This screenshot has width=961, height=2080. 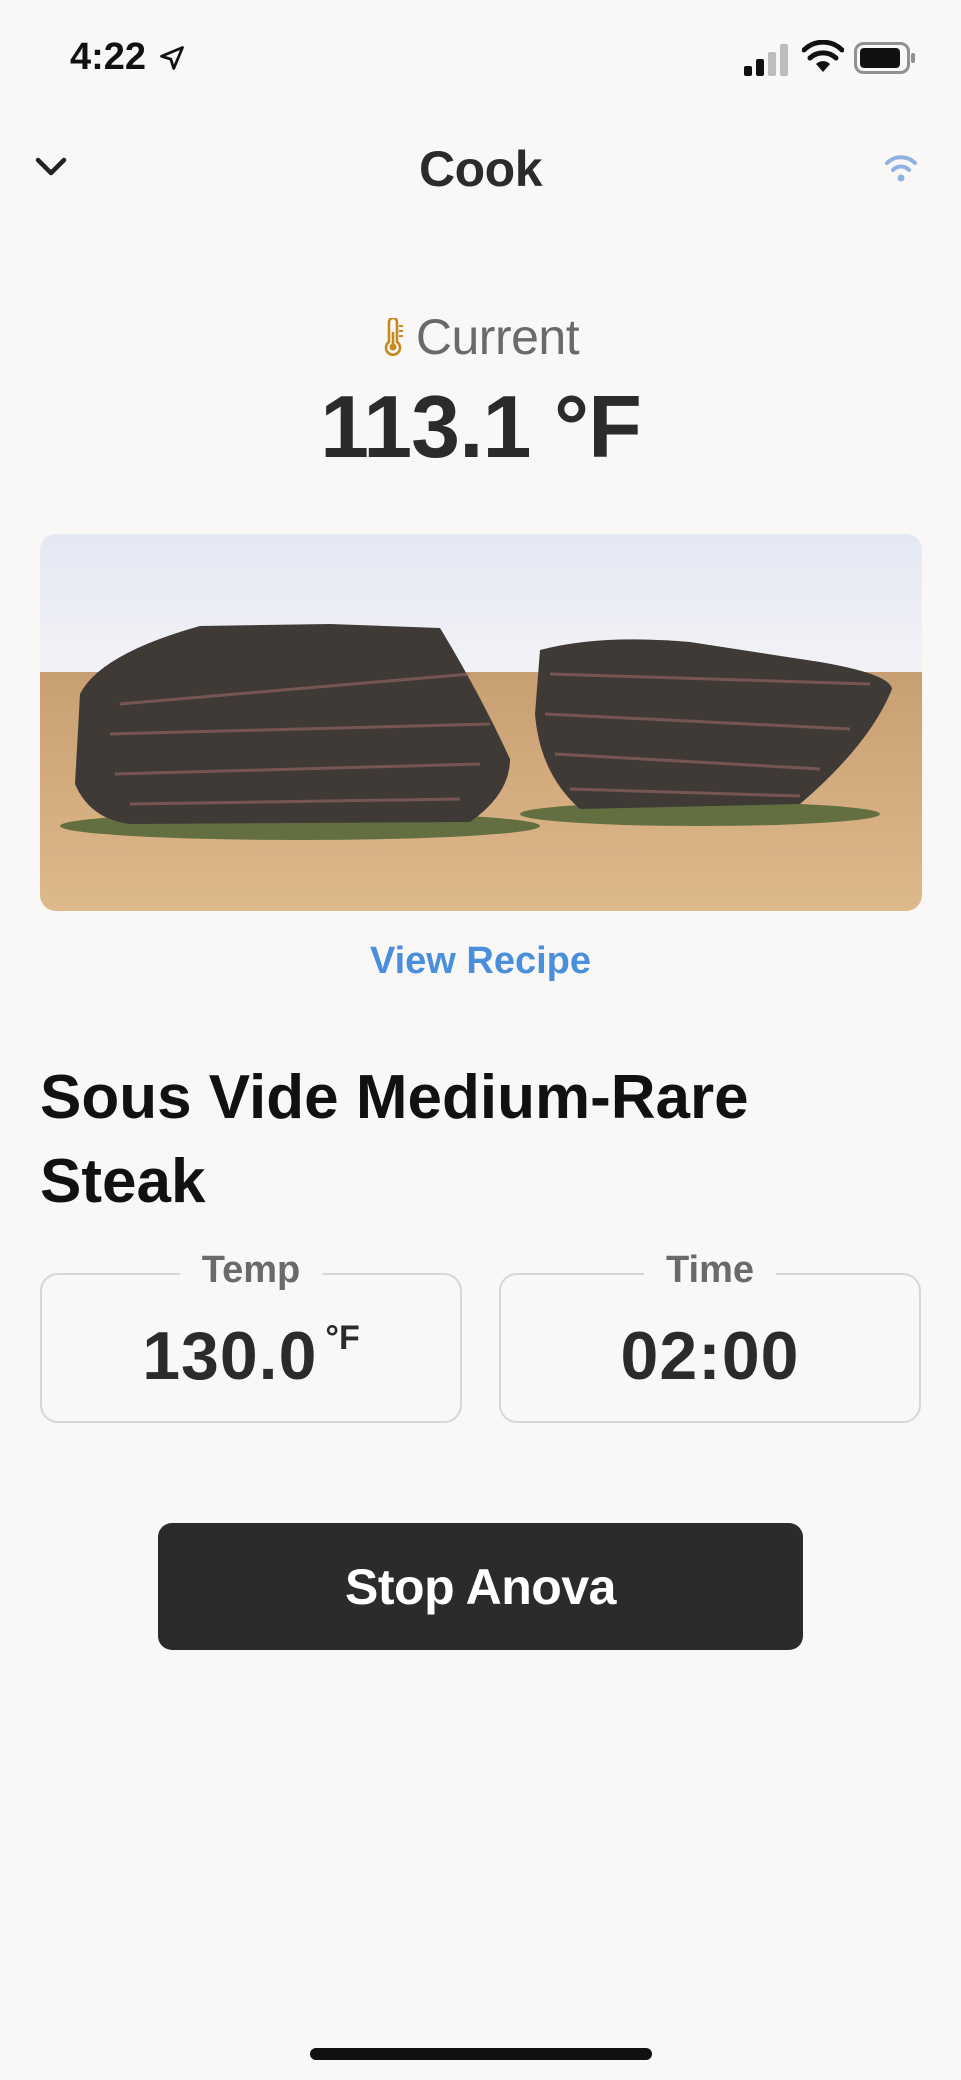 I want to click on temp-value-row: 130.0 °F, so click(x=251, y=1356).